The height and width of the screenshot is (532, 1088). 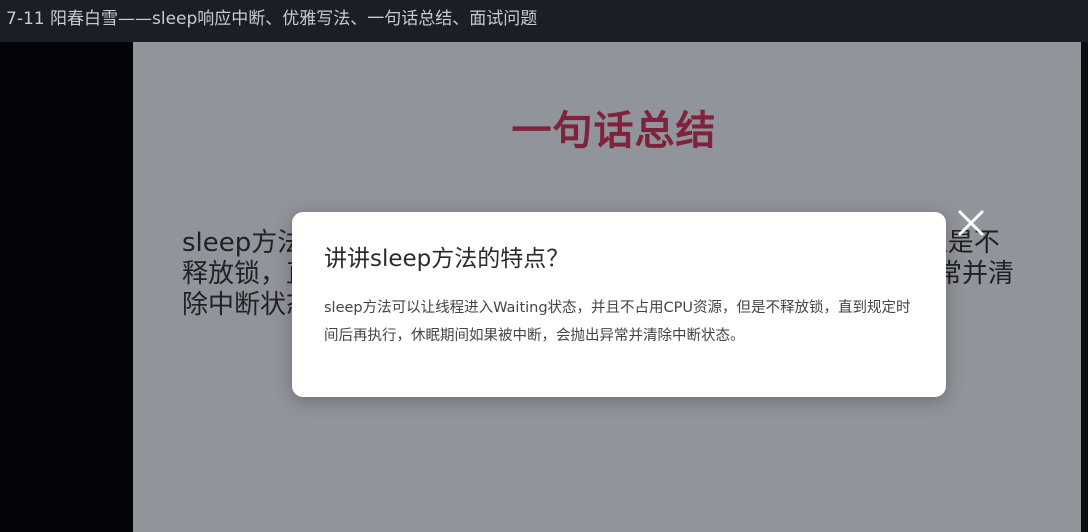 I want to click on window-title: 7-11 阳春白雪——sleep响应中断、优雅写法、一句话总结、面试问题, so click(x=544, y=21).